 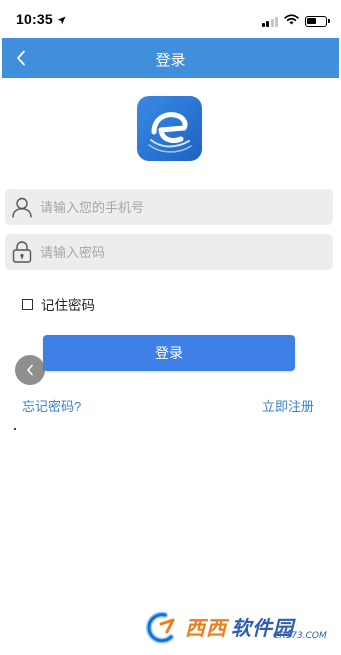 I want to click on phone-field-row, so click(x=169, y=207).